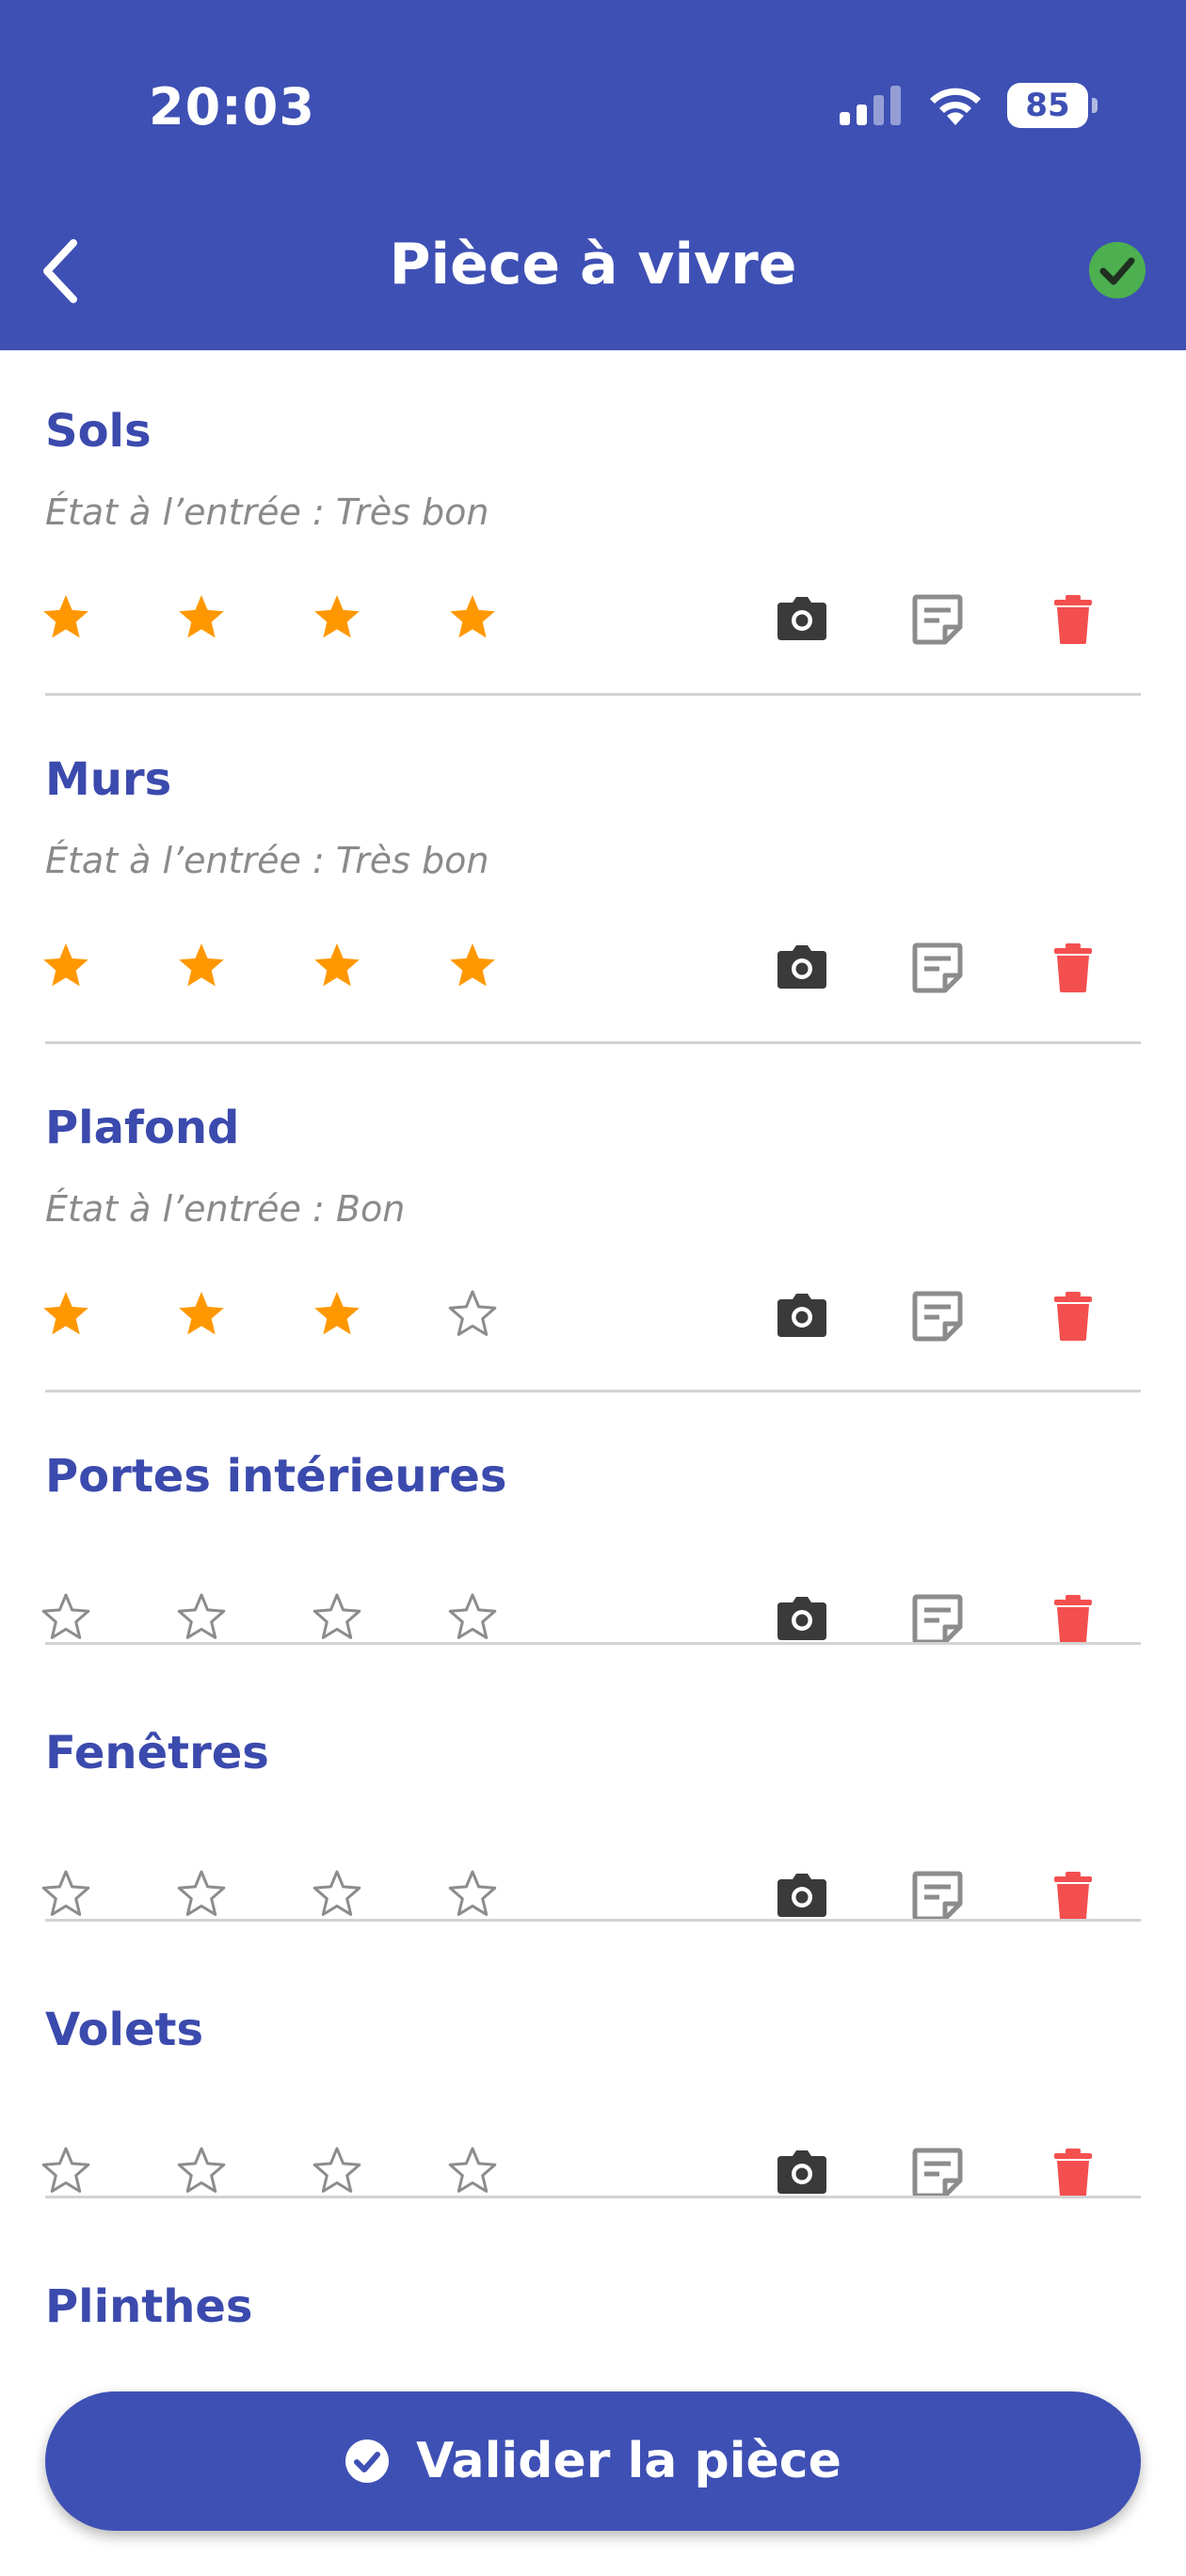 The width and height of the screenshot is (1186, 2576). I want to click on app-header: 20:03 85 Pièce à vivre, so click(593, 175).